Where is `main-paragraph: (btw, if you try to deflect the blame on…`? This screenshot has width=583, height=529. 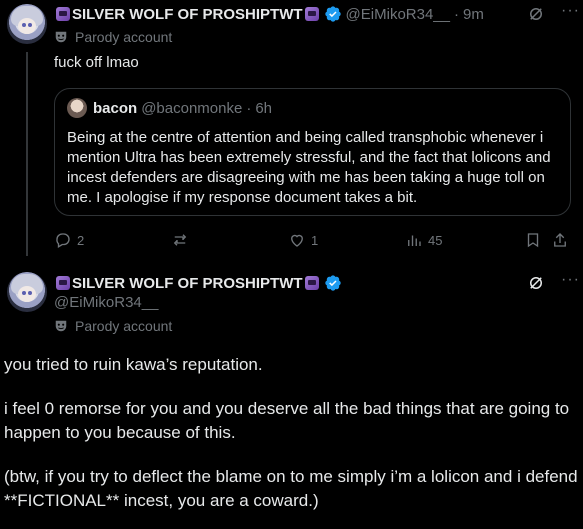 main-paragraph: (btw, if you try to deflect the blame on… is located at coordinates (291, 488).